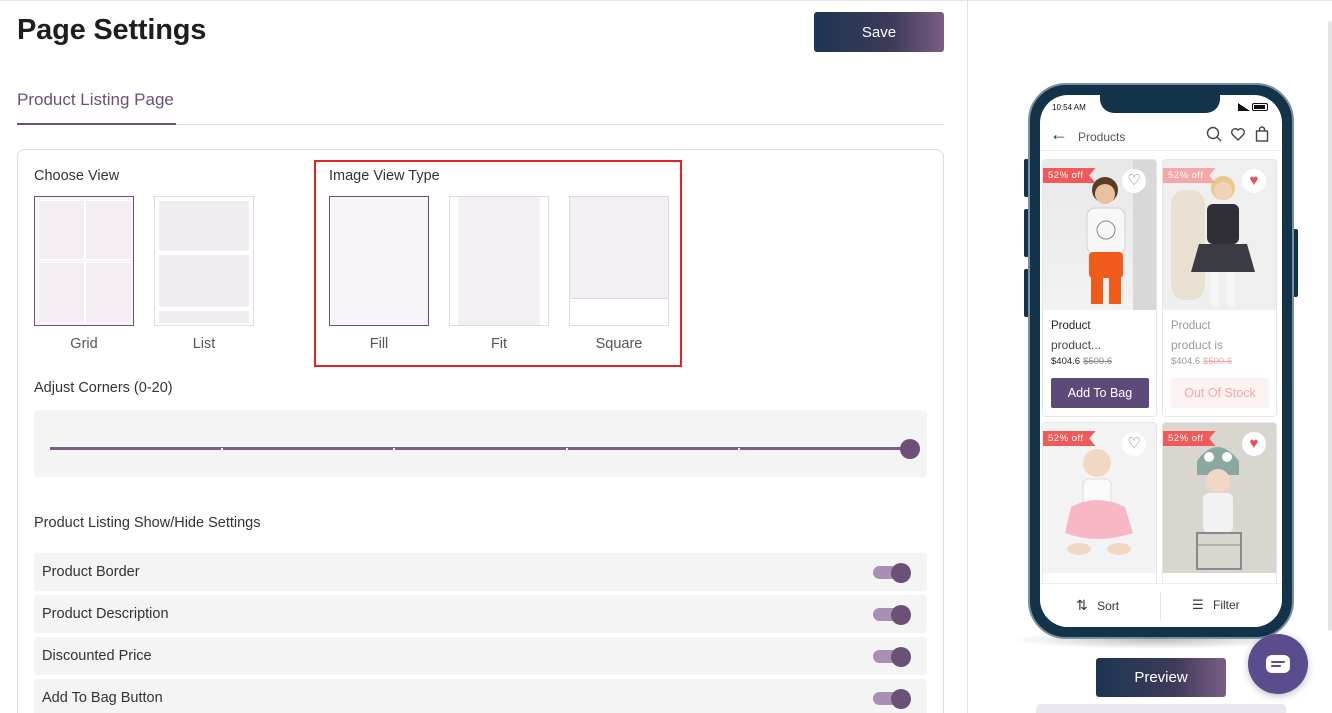 The height and width of the screenshot is (713, 1332). I want to click on tab-product-listing-page: Product Listing Page, so click(96, 103).